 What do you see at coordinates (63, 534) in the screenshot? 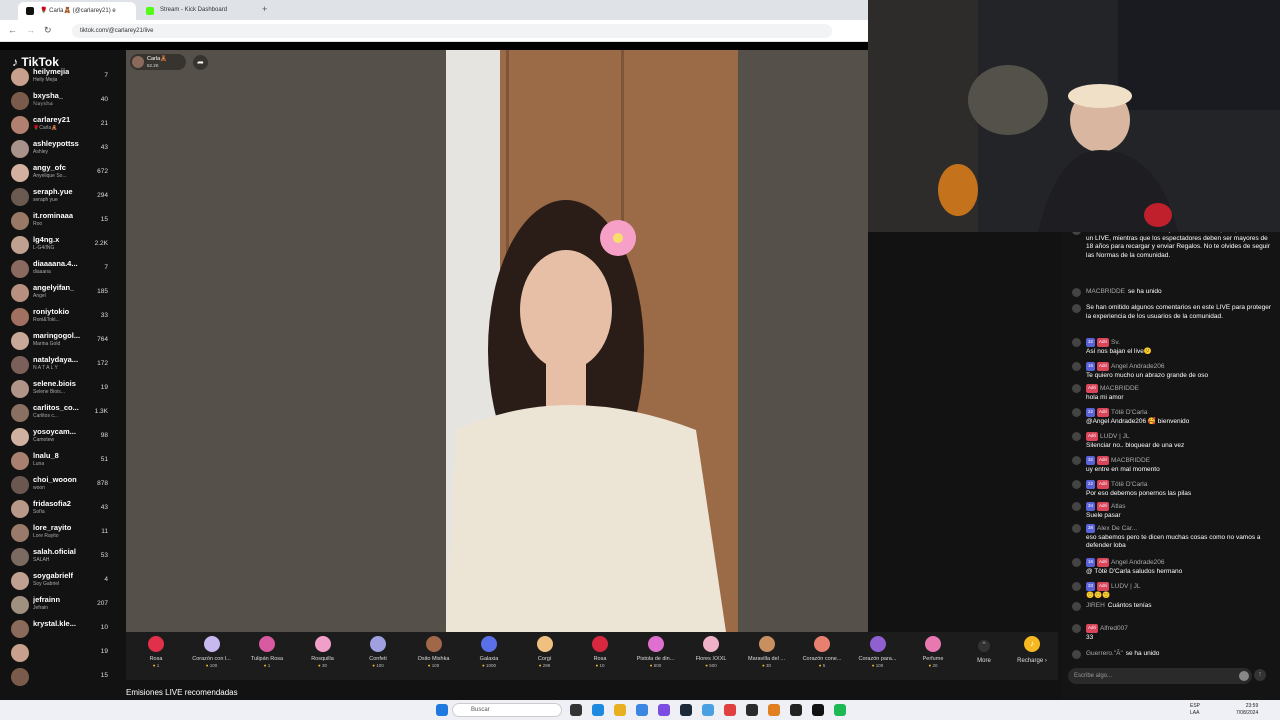
I see `sidebar-account: lore_rayito Lore Rayito 11` at bounding box center [63, 534].